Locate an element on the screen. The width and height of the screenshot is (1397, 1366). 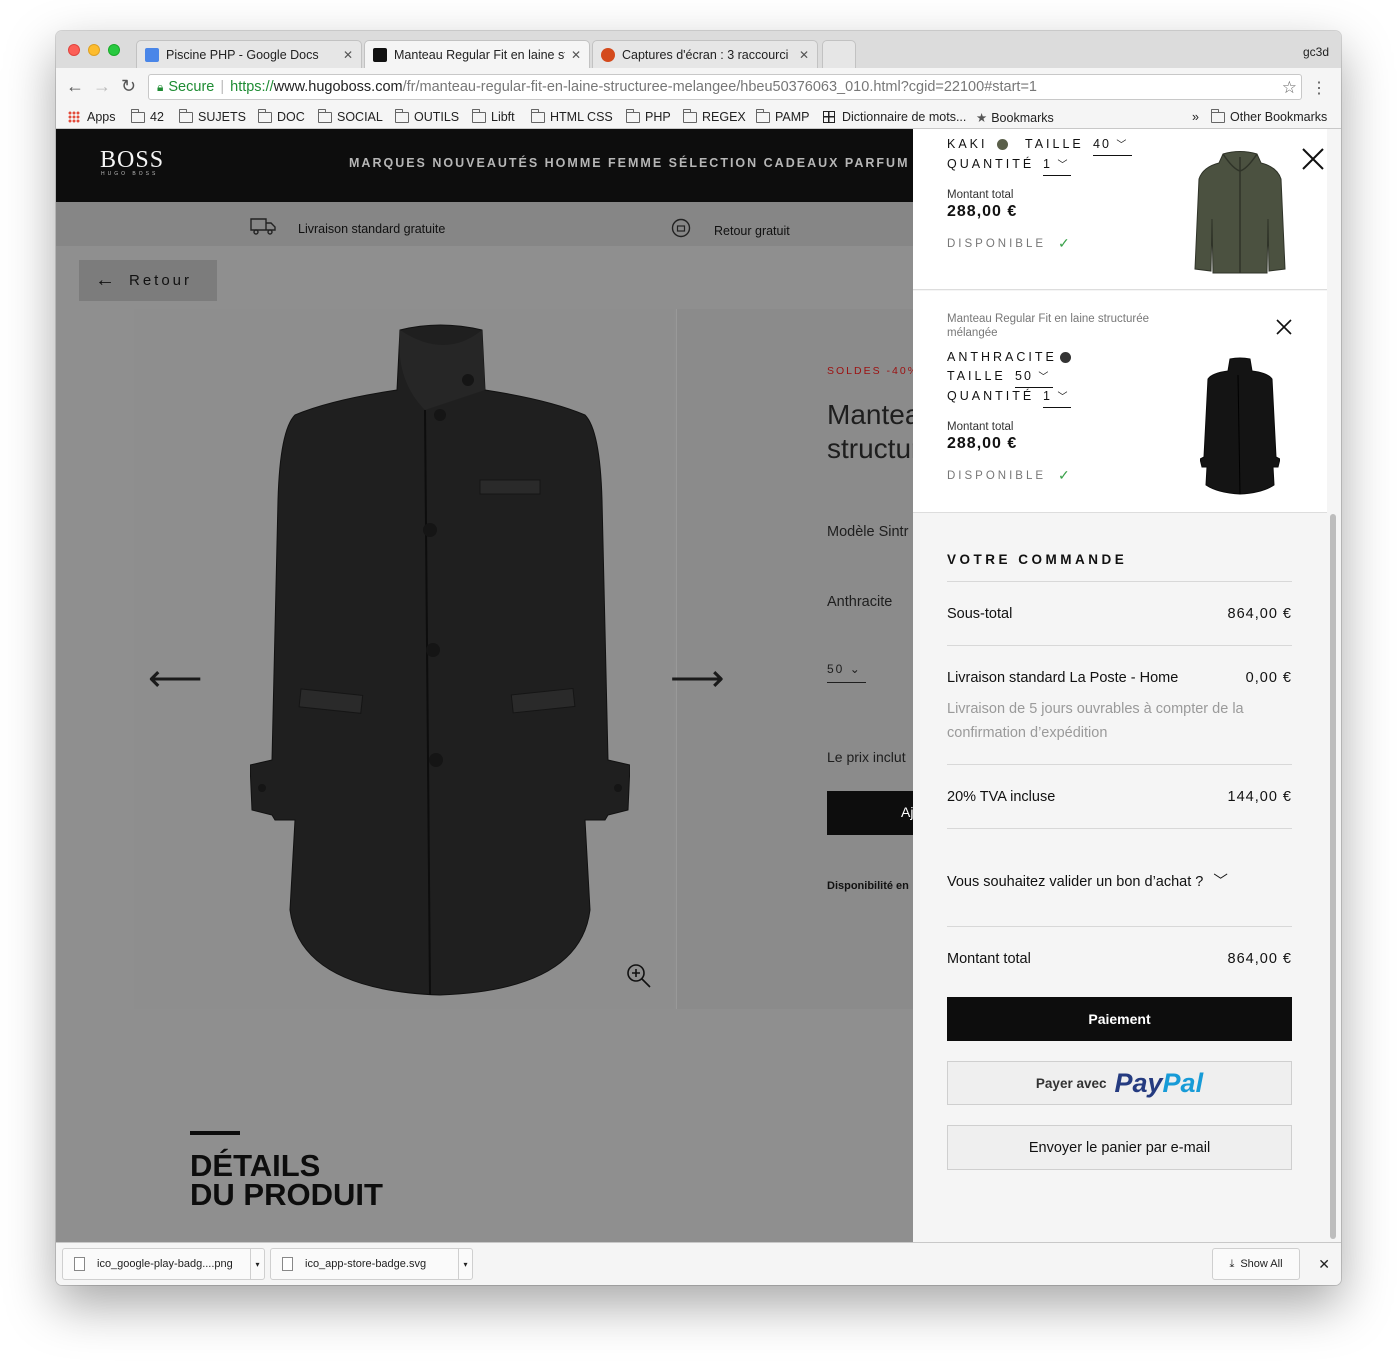
tab-title: Manteau Regular Fit en laine st is located at coordinates (479, 54).